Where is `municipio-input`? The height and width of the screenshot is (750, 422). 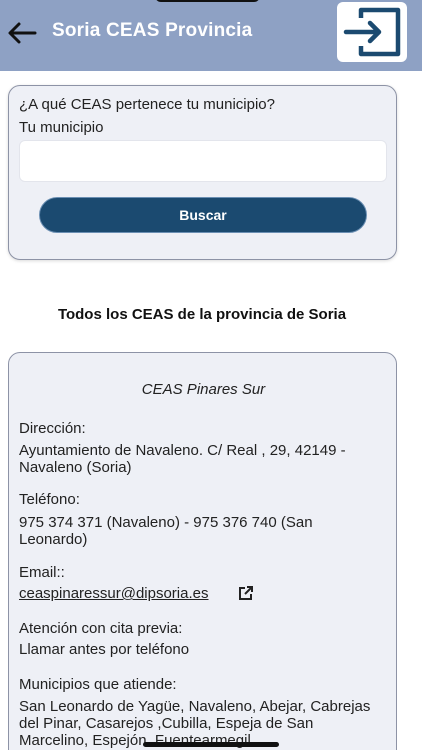 municipio-input is located at coordinates (203, 161).